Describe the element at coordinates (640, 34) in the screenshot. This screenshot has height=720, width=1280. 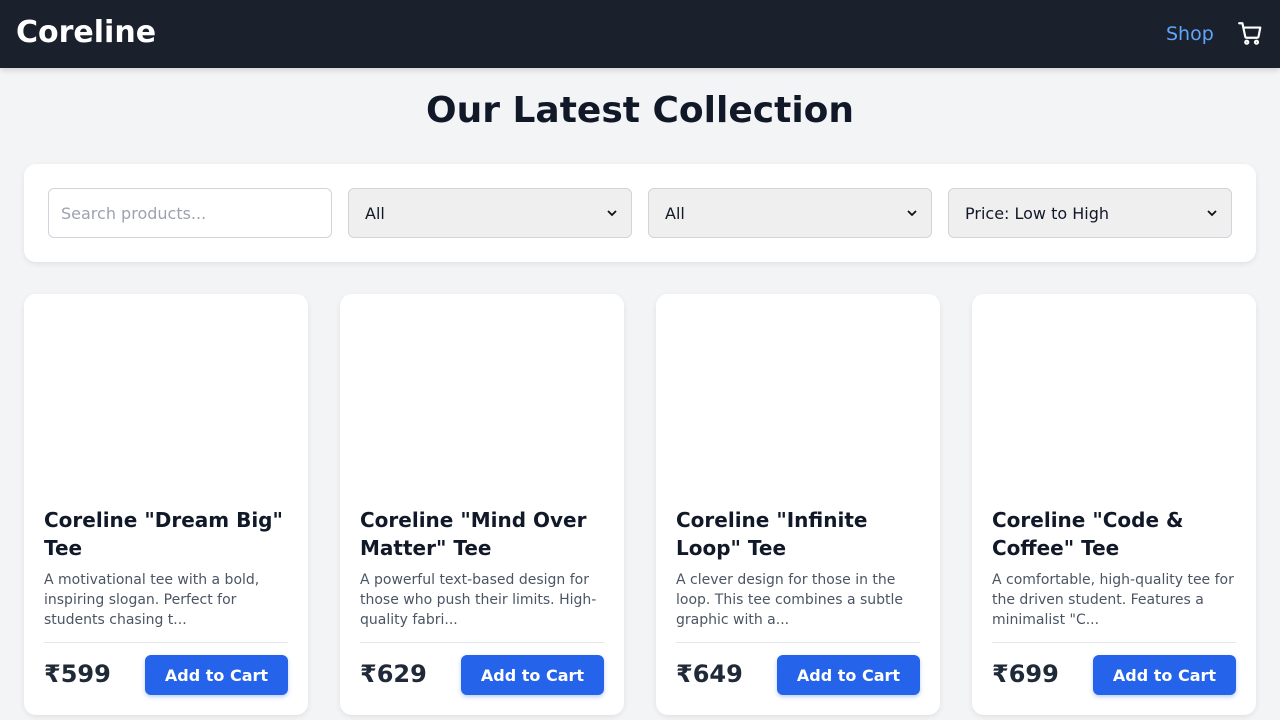
I see `navbar: Coreline Shop` at that location.